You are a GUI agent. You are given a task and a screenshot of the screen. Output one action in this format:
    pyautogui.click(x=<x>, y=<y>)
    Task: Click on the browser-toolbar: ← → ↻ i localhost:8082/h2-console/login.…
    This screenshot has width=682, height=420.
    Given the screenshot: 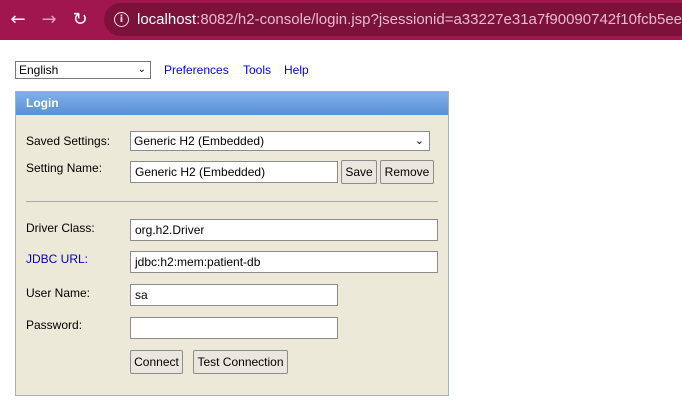 What is the action you would take?
    pyautogui.click(x=341, y=20)
    